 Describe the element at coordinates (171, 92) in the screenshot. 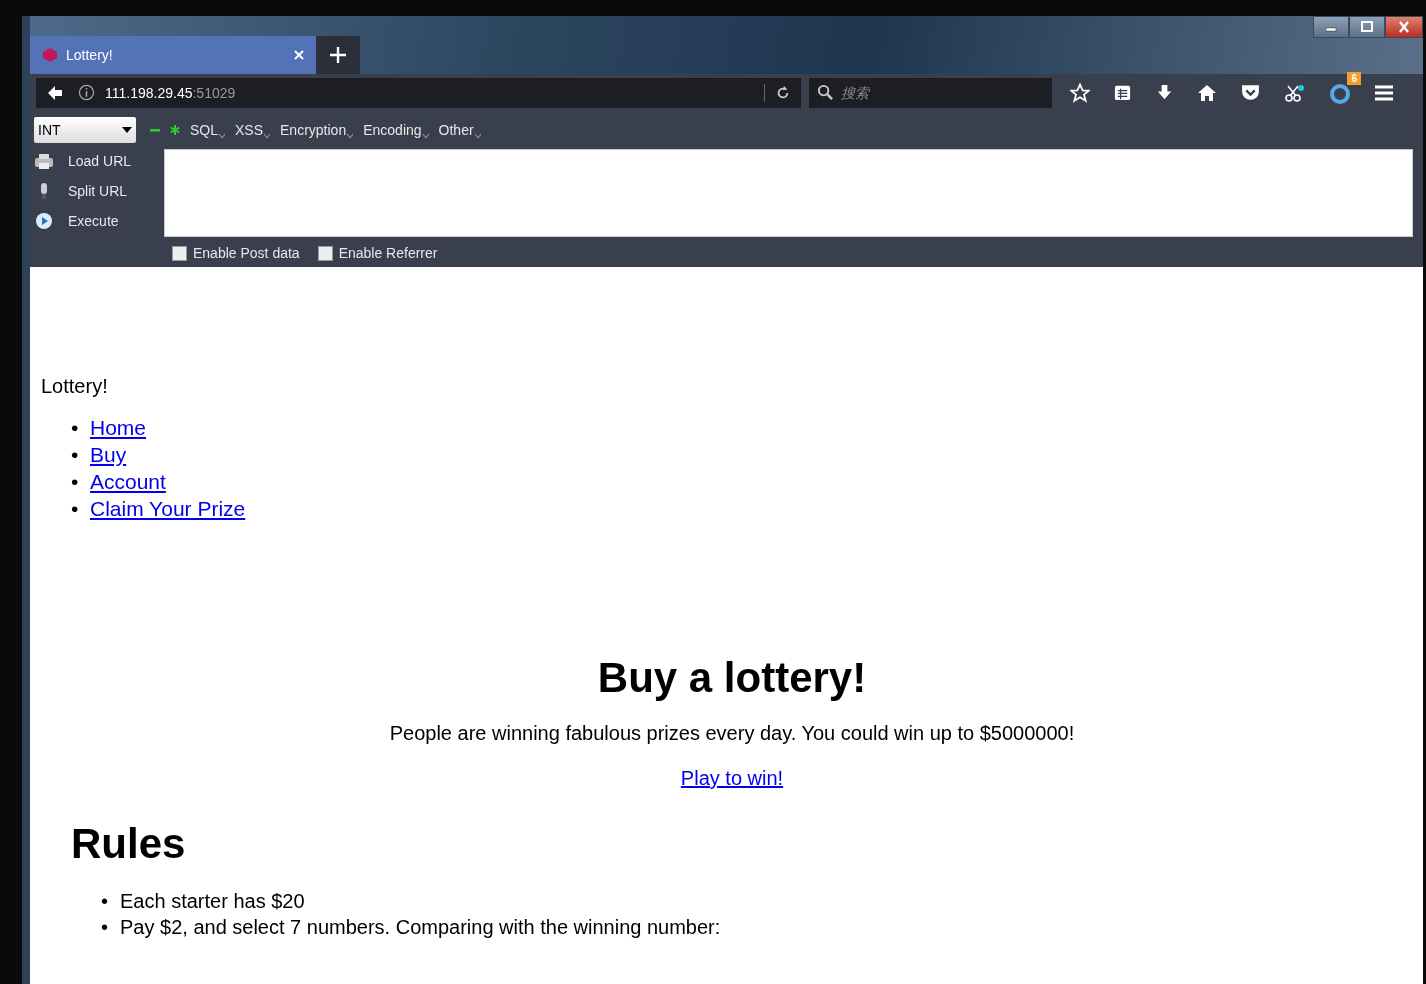

I see `url-text: 111.198.29.45:51029` at that location.